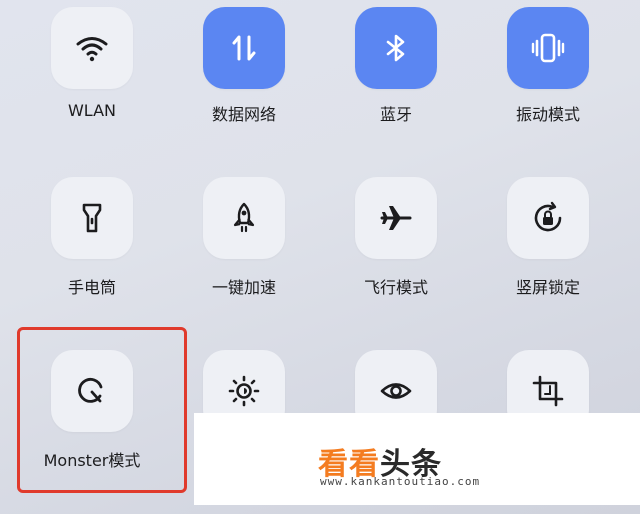  I want to click on rotation-lock-toggle, so click(548, 218).